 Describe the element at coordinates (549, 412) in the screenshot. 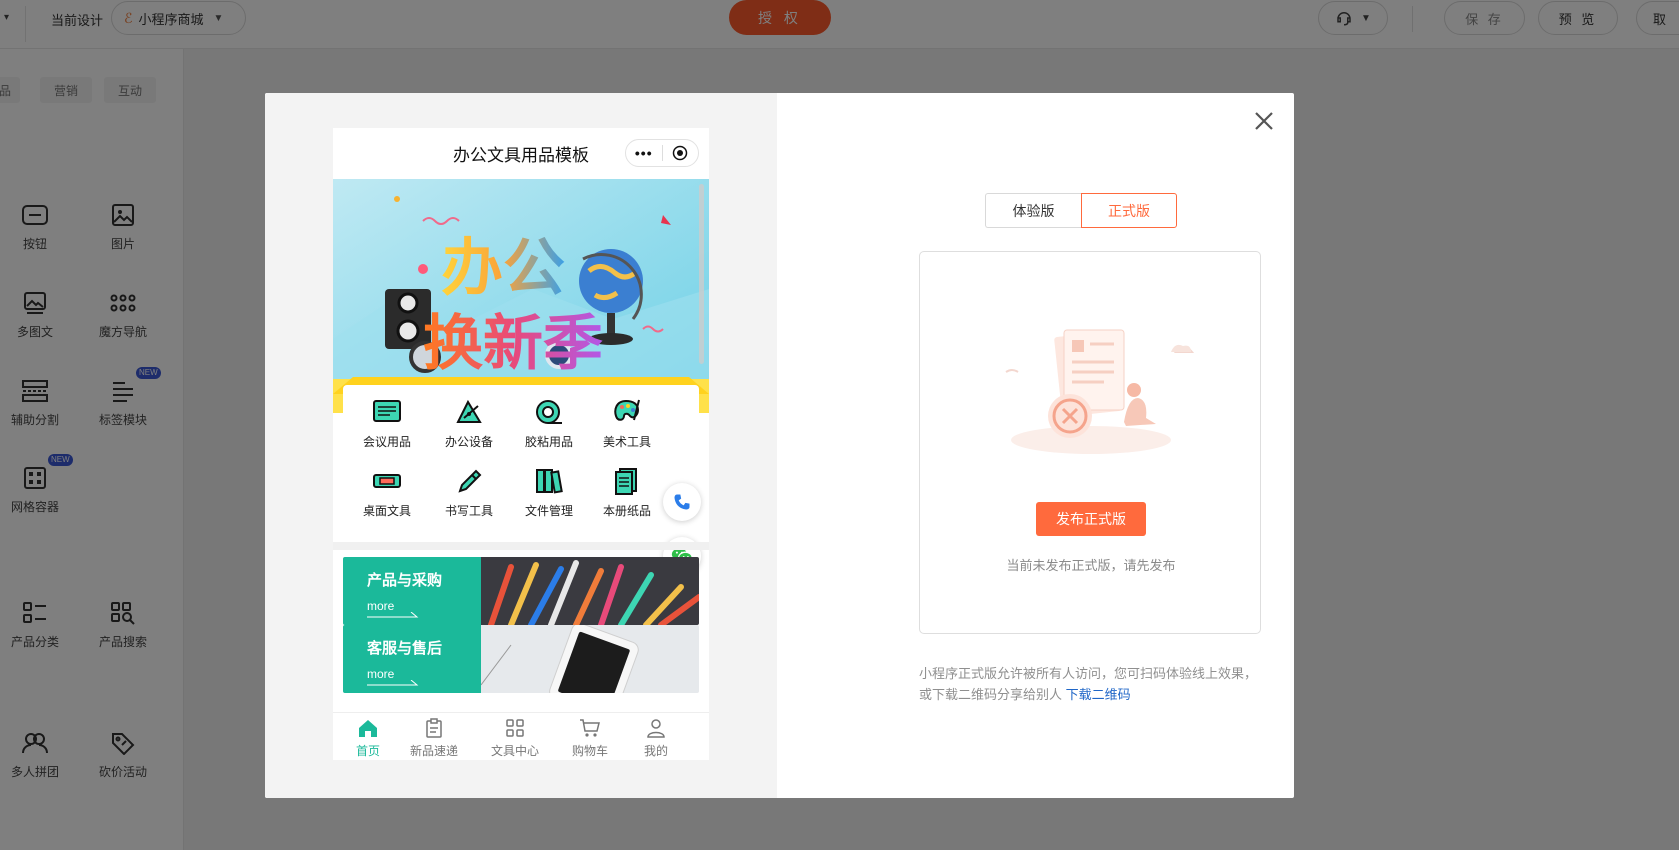

I see `adhesive-tape-icon` at that location.